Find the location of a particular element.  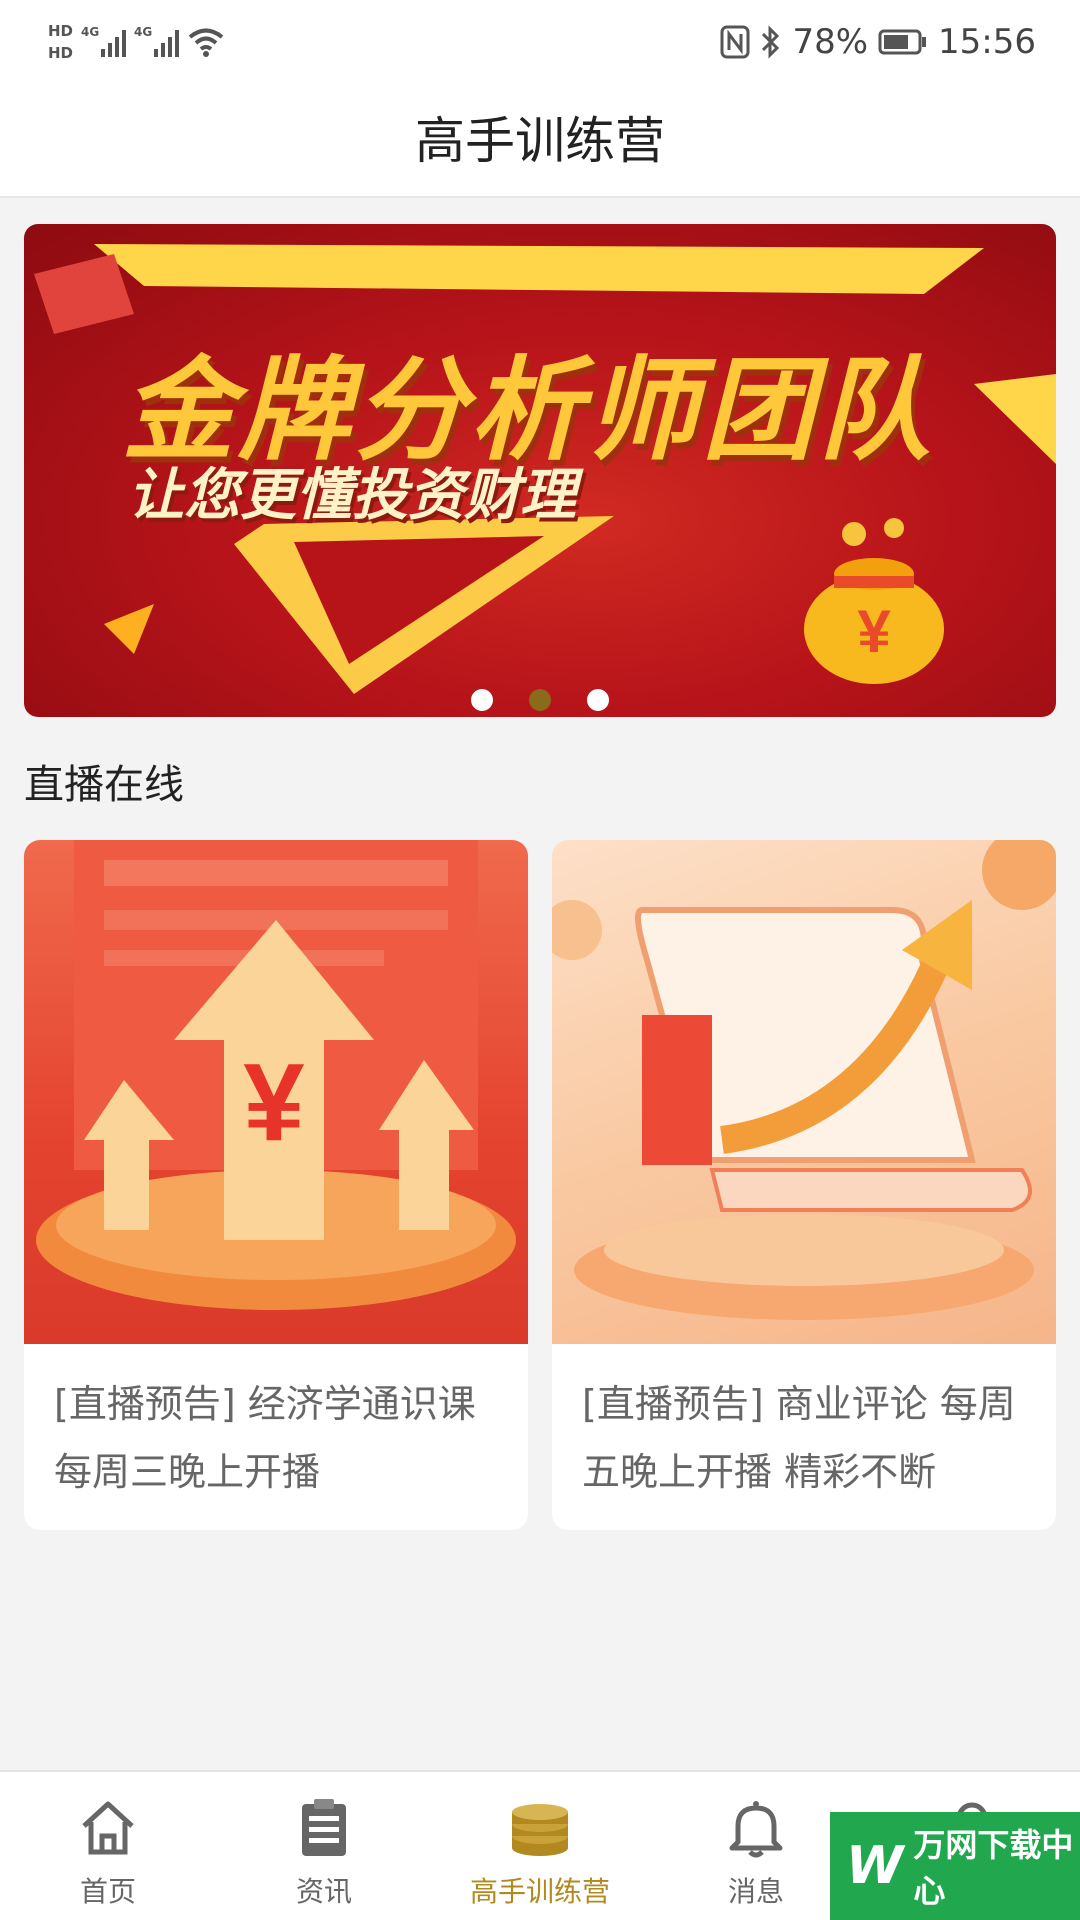

banner-subtitle: 让您更懂投资财理 is located at coordinates (352, 495).